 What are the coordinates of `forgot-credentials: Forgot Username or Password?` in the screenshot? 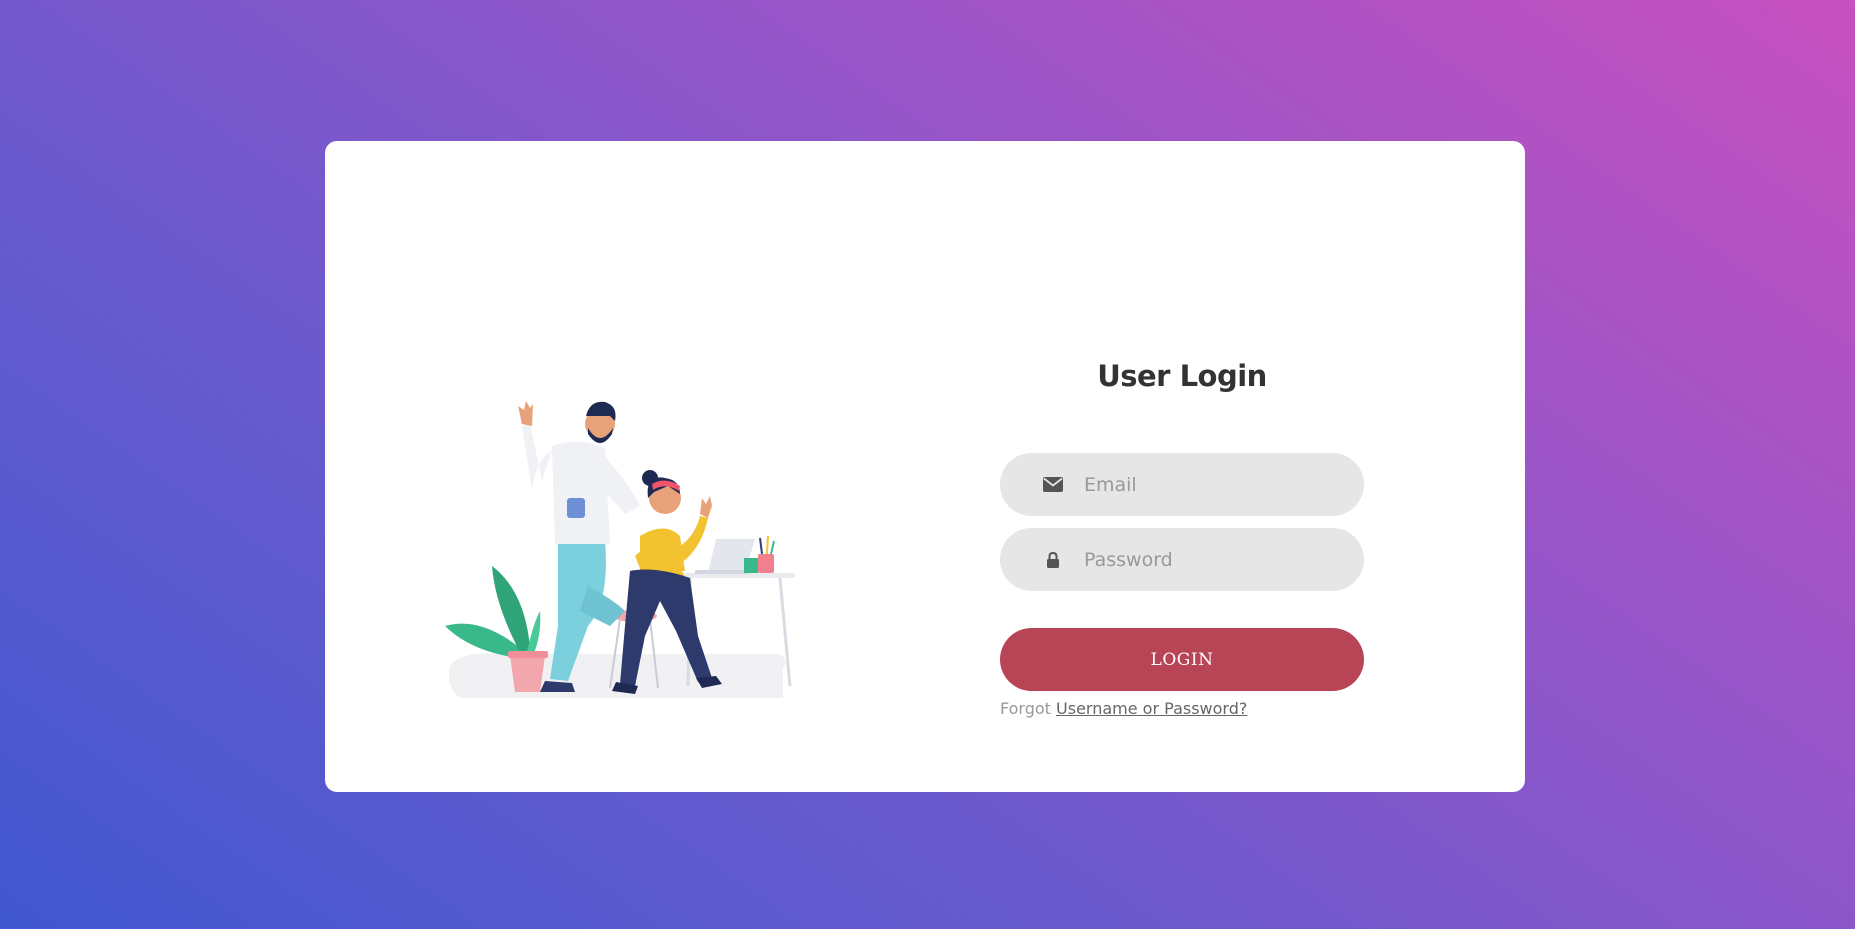 It's located at (1182, 708).